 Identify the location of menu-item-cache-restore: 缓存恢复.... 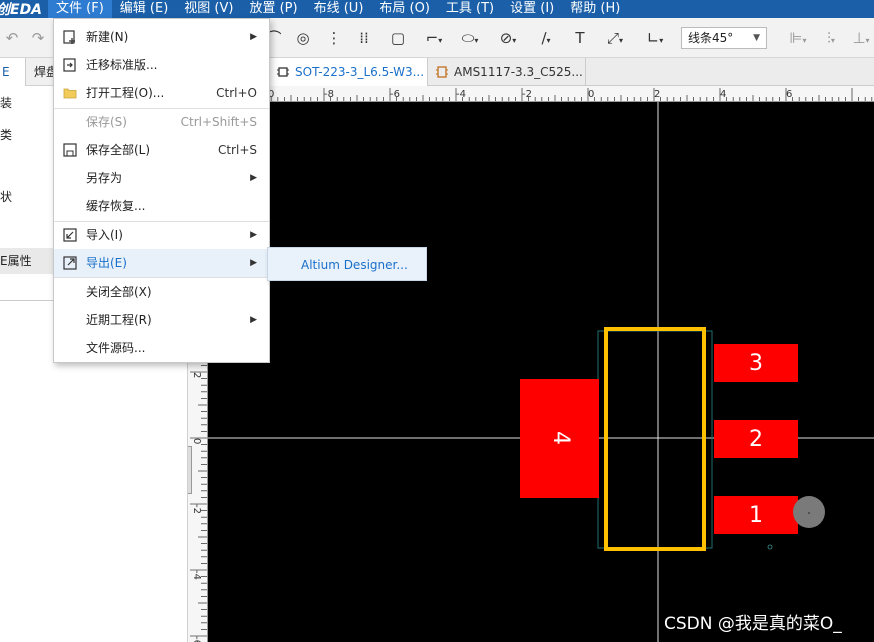
(161, 206).